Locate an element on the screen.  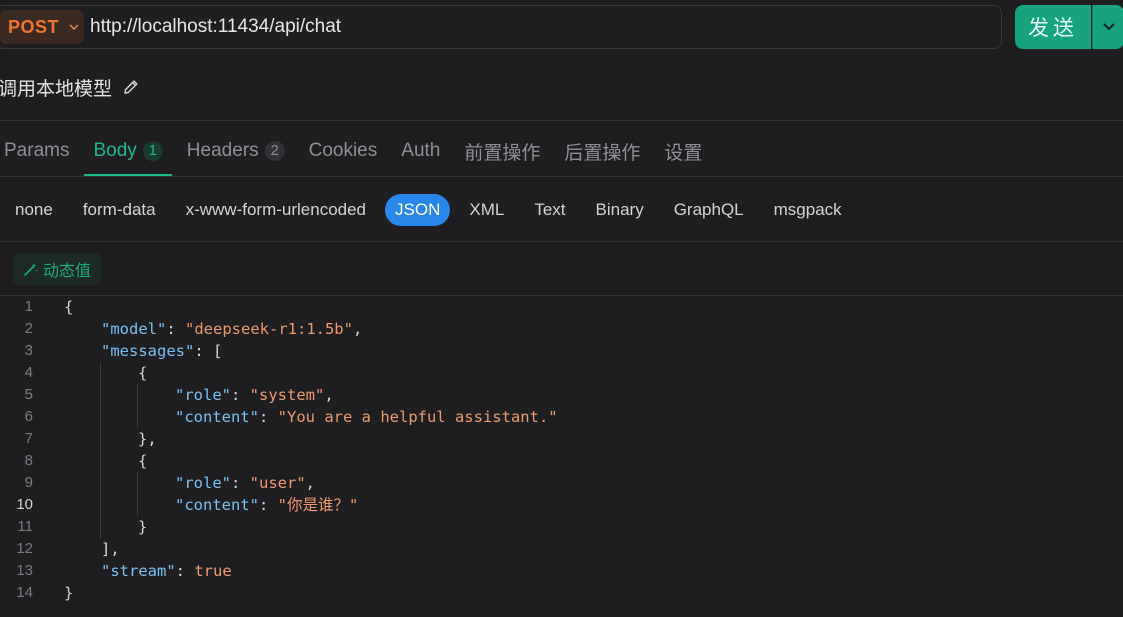
code-content: "role": "system", is located at coordinates (254, 395).